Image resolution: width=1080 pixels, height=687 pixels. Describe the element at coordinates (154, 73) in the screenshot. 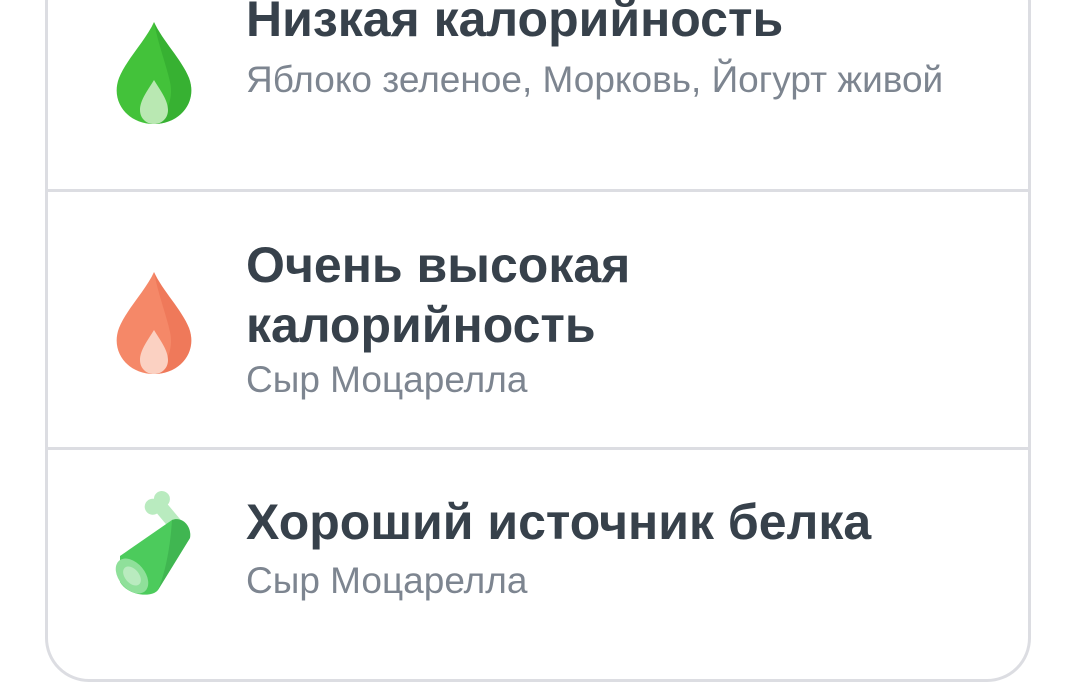

I see `green-flame-icon` at that location.